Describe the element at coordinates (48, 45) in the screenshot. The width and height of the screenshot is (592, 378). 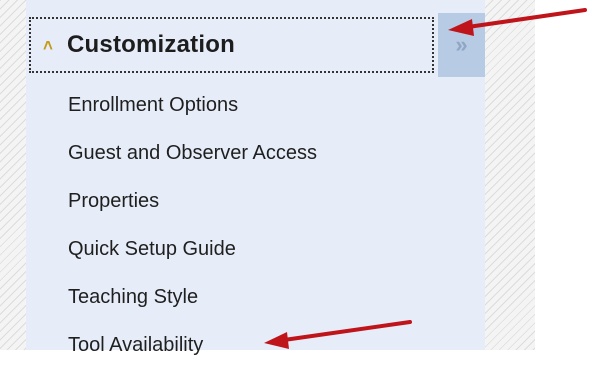
I see `double-chevron-up-icon: ˄` at that location.